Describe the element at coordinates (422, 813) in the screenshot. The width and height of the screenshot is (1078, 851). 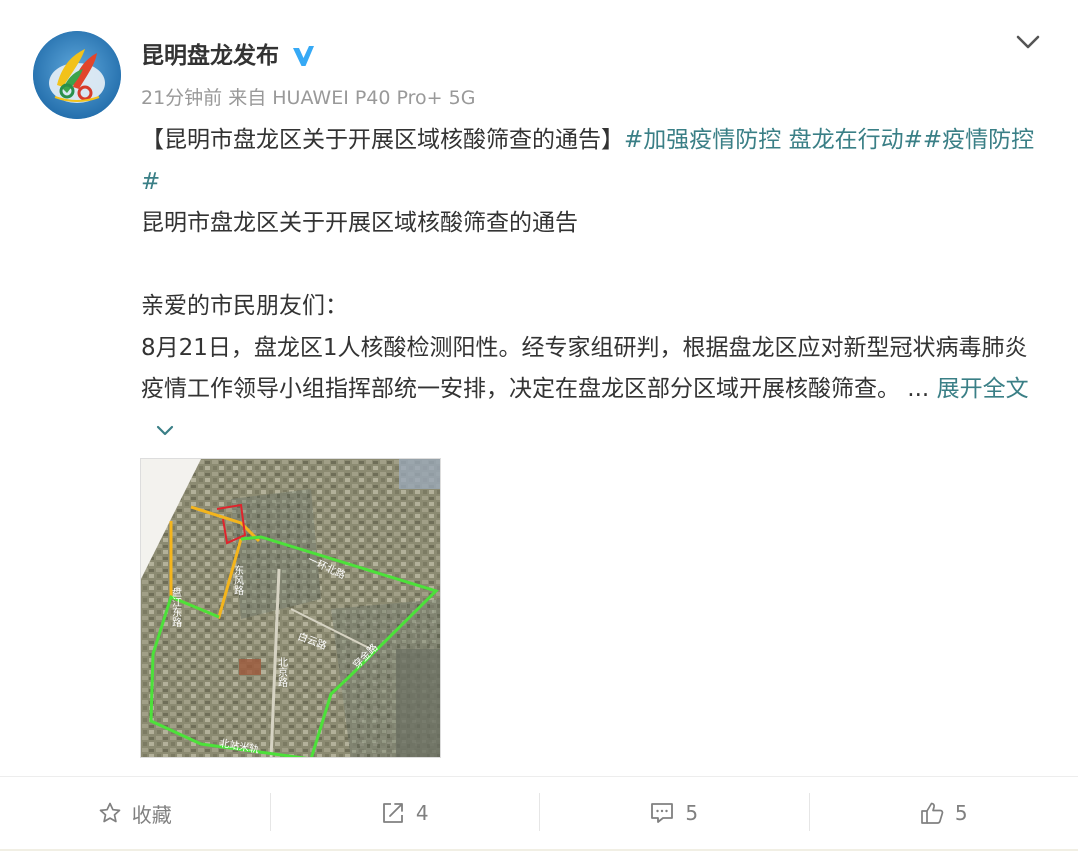
I see `repost-count: 4` at that location.